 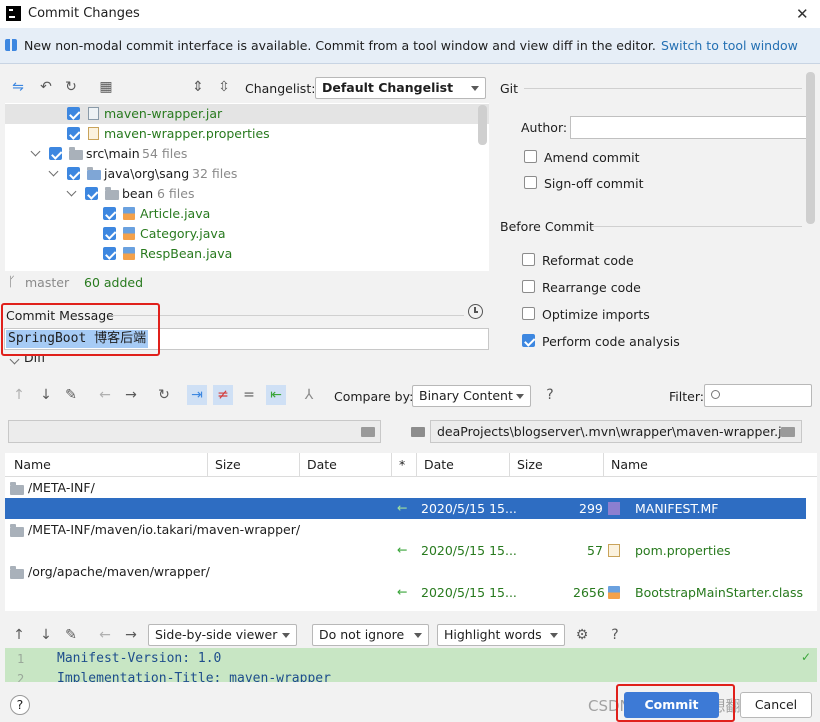 What do you see at coordinates (482, 125) in the screenshot?
I see `tree-scrollbar` at bounding box center [482, 125].